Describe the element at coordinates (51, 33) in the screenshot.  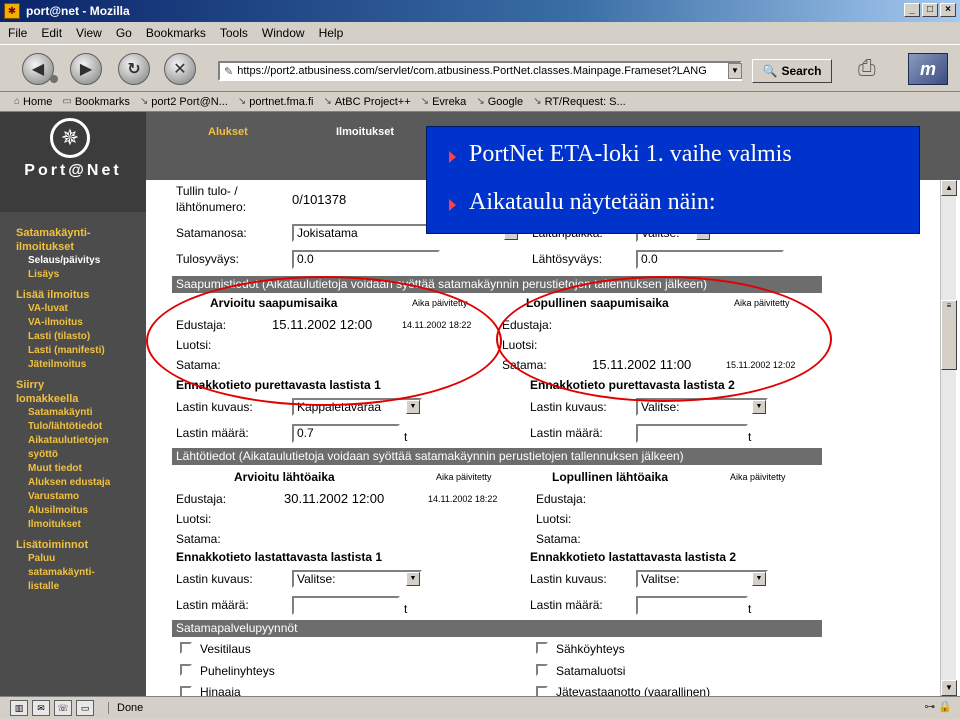
I see `menu-edit: Edit` at that location.